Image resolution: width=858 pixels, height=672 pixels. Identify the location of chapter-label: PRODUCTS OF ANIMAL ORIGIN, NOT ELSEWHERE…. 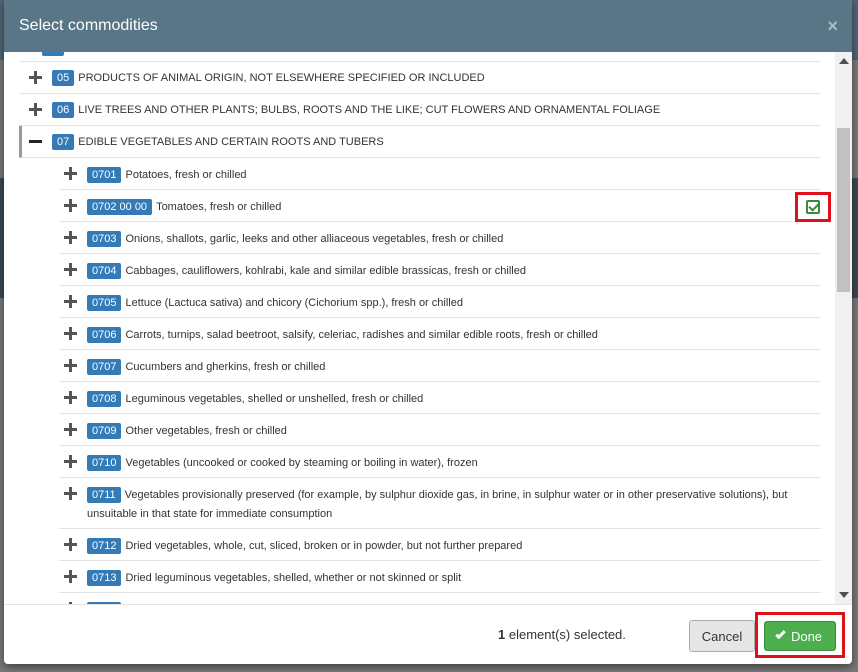
(281, 78).